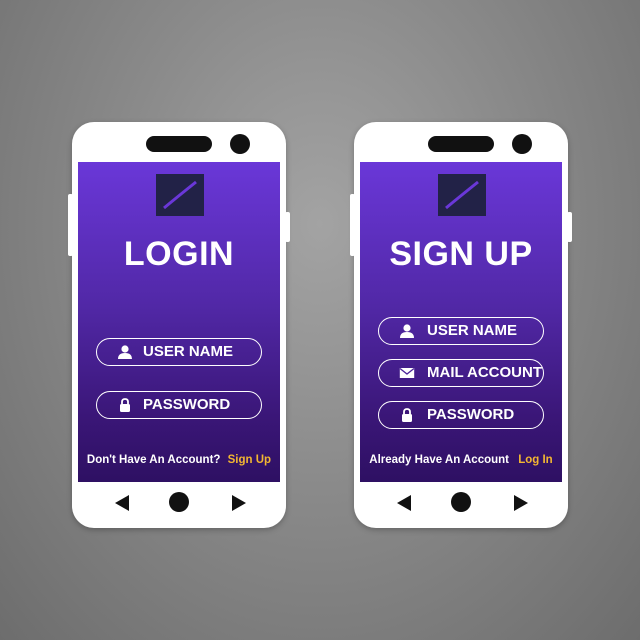 This screenshot has width=640, height=640. Describe the element at coordinates (249, 460) in the screenshot. I see `sign-up-link: Sign Up` at that location.